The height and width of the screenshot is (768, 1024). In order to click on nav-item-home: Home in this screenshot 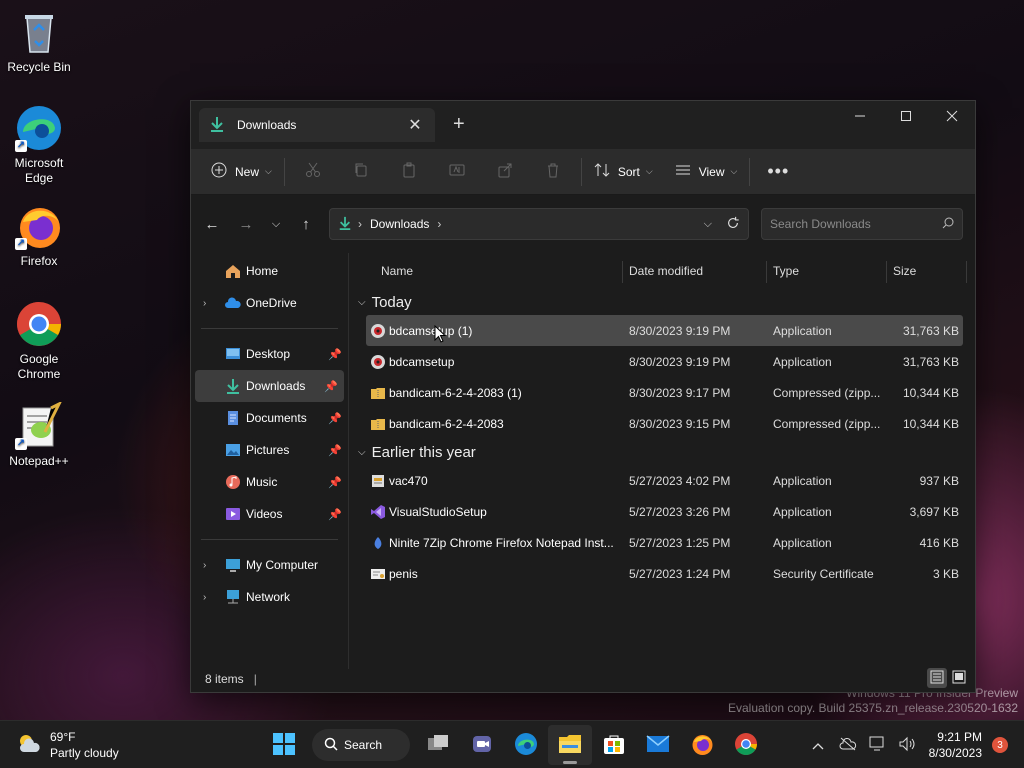, I will do `click(269, 271)`.